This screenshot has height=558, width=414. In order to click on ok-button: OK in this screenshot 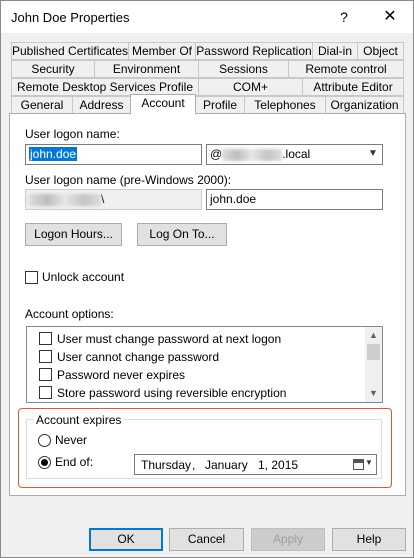, I will do `click(126, 539)`.